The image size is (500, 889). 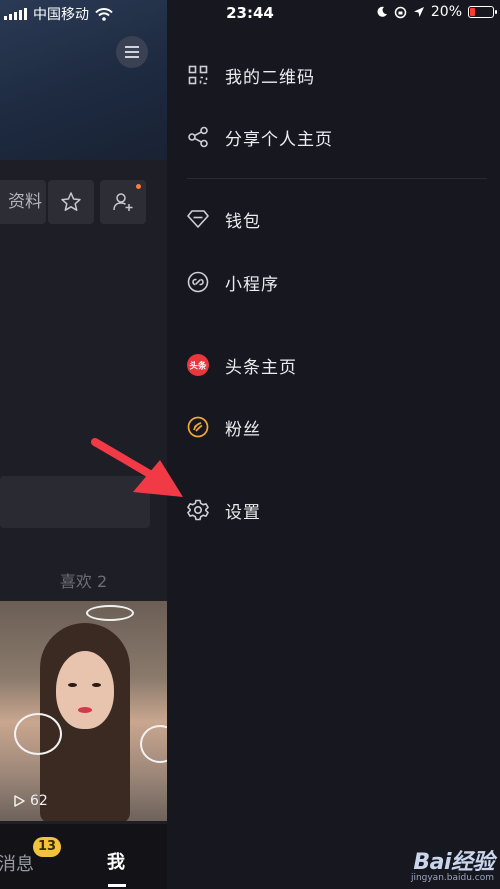 What do you see at coordinates (482, 12) in the screenshot?
I see `battery-icon` at bounding box center [482, 12].